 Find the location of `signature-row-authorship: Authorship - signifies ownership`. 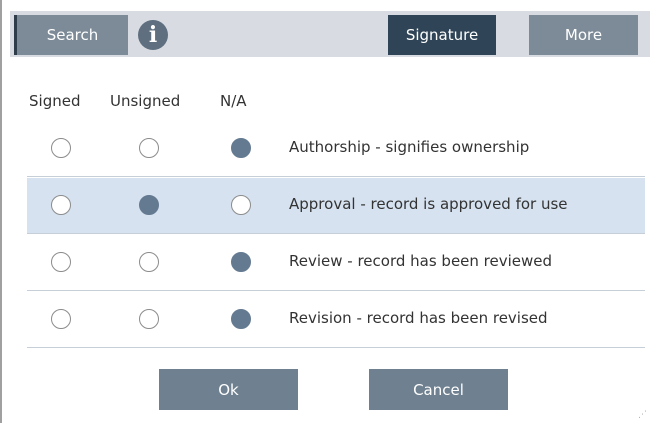

signature-row-authorship: Authorship - signifies ownership is located at coordinates (336, 149).